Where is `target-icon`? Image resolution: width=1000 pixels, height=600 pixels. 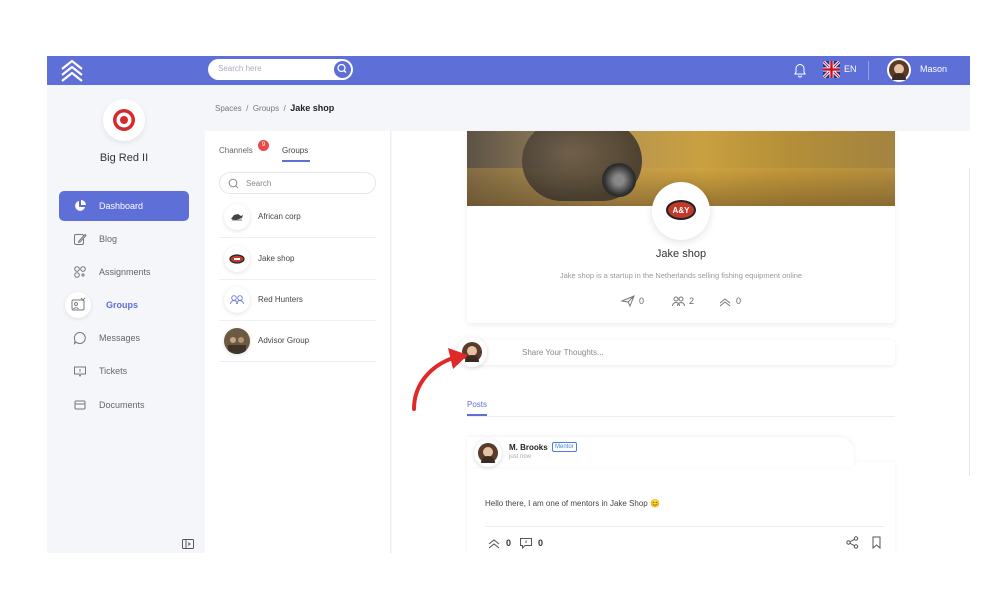 target-icon is located at coordinates (124, 120).